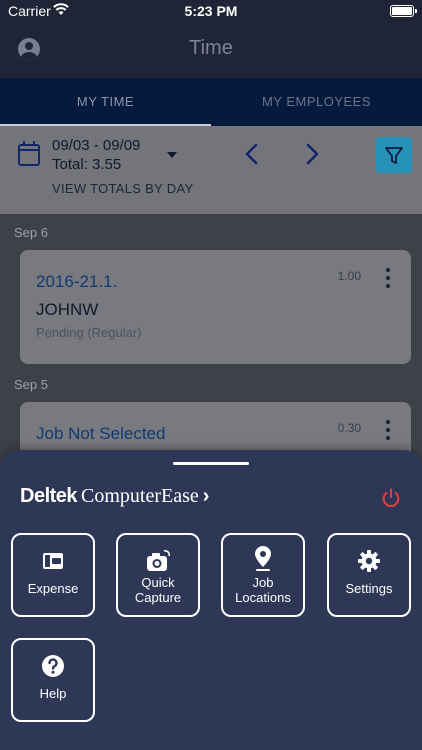  What do you see at coordinates (312, 154) in the screenshot?
I see `chevron-right-icon` at bounding box center [312, 154].